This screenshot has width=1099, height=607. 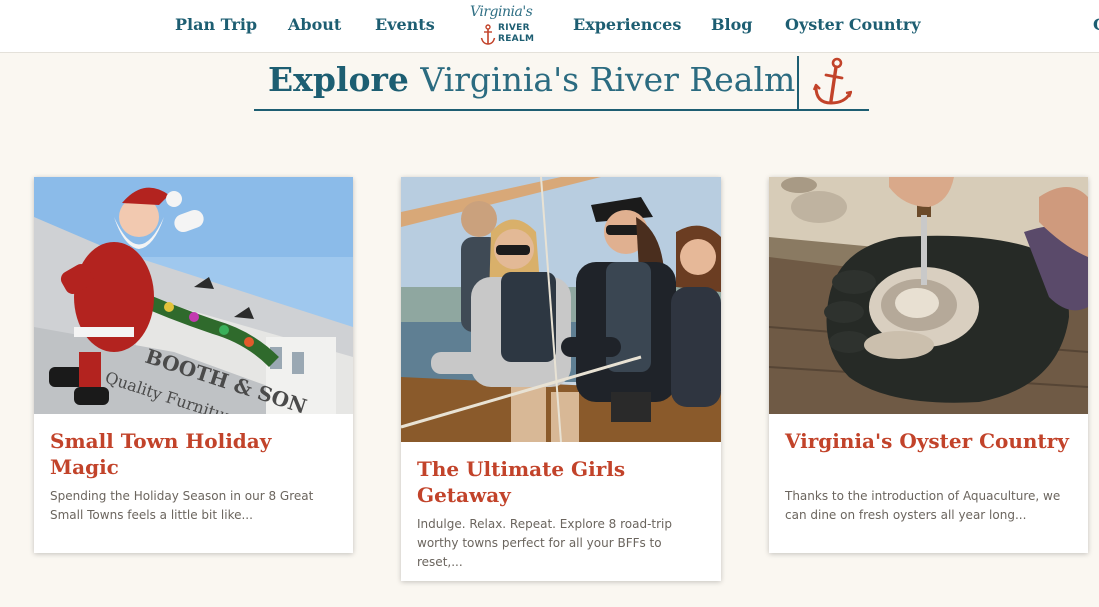 I want to click on heading-light: Virginia's River Realm, so click(x=608, y=79).